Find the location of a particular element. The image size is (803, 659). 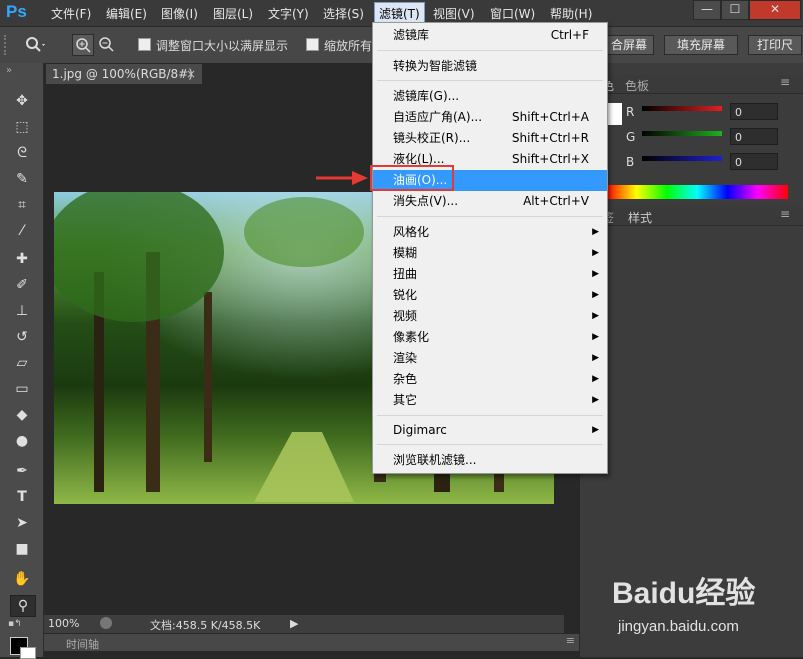

menu-item-lens-correction: 镜头校正(R)... Shift+Ctrl+R is located at coordinates (490, 138).